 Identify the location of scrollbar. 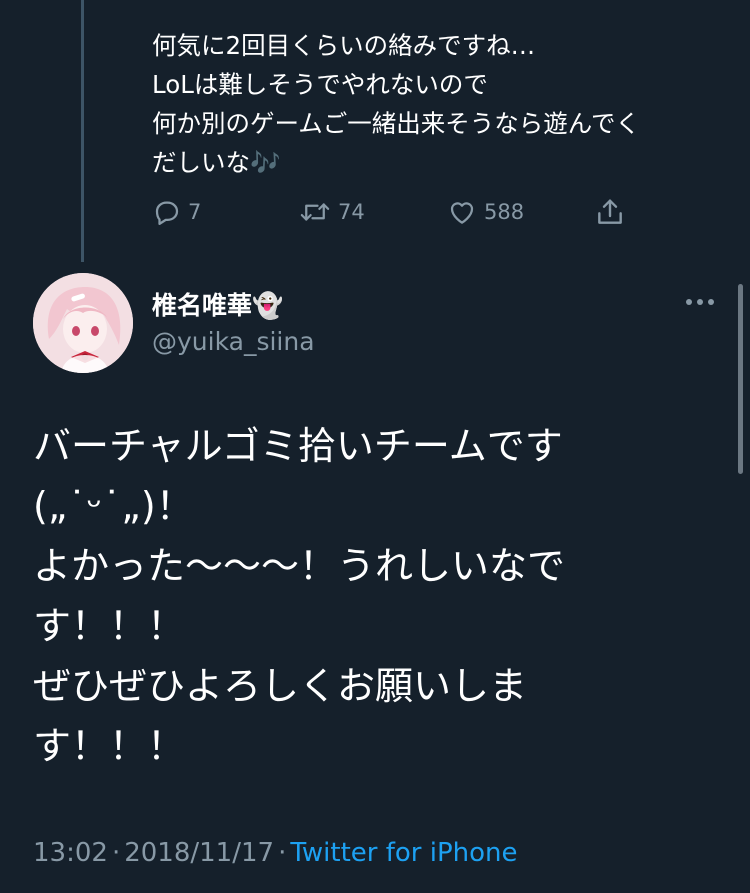
(740, 379).